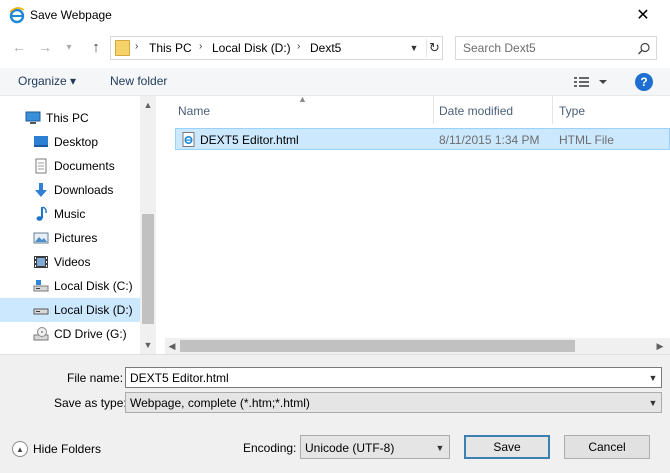 The width and height of the screenshot is (670, 473). Describe the element at coordinates (417, 110) in the screenshot. I see `column-header-row: ▲ Name Date modified Type` at that location.